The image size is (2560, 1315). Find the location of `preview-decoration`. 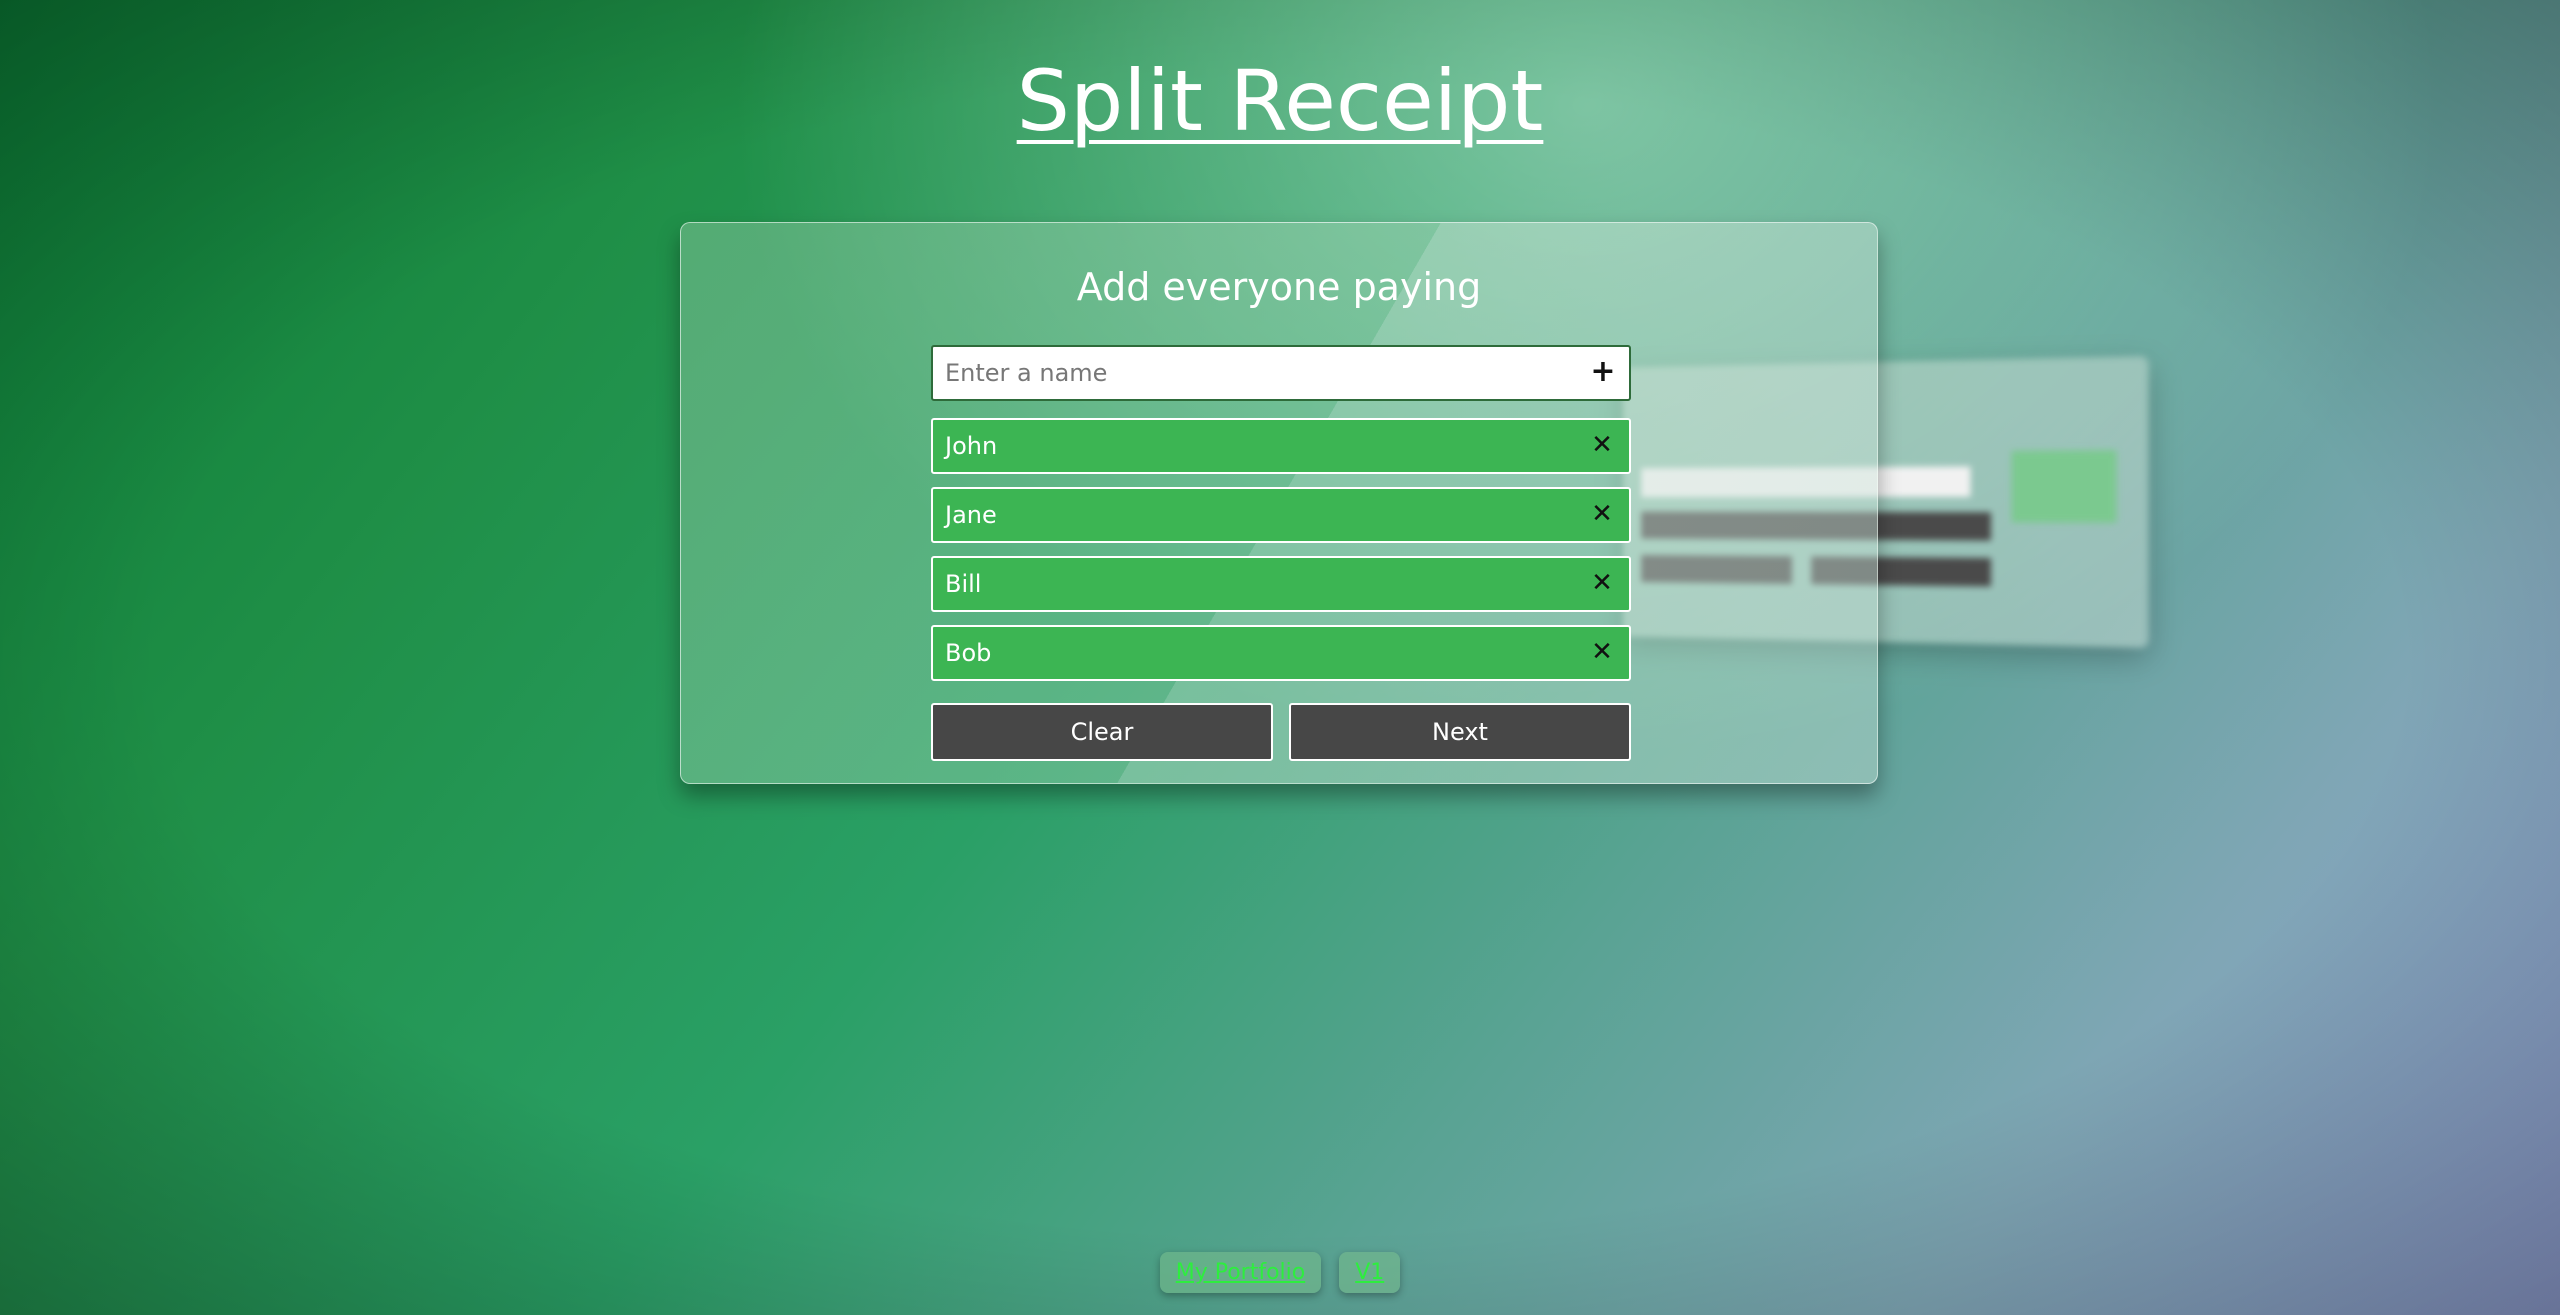

preview-decoration is located at coordinates (2064, 486).